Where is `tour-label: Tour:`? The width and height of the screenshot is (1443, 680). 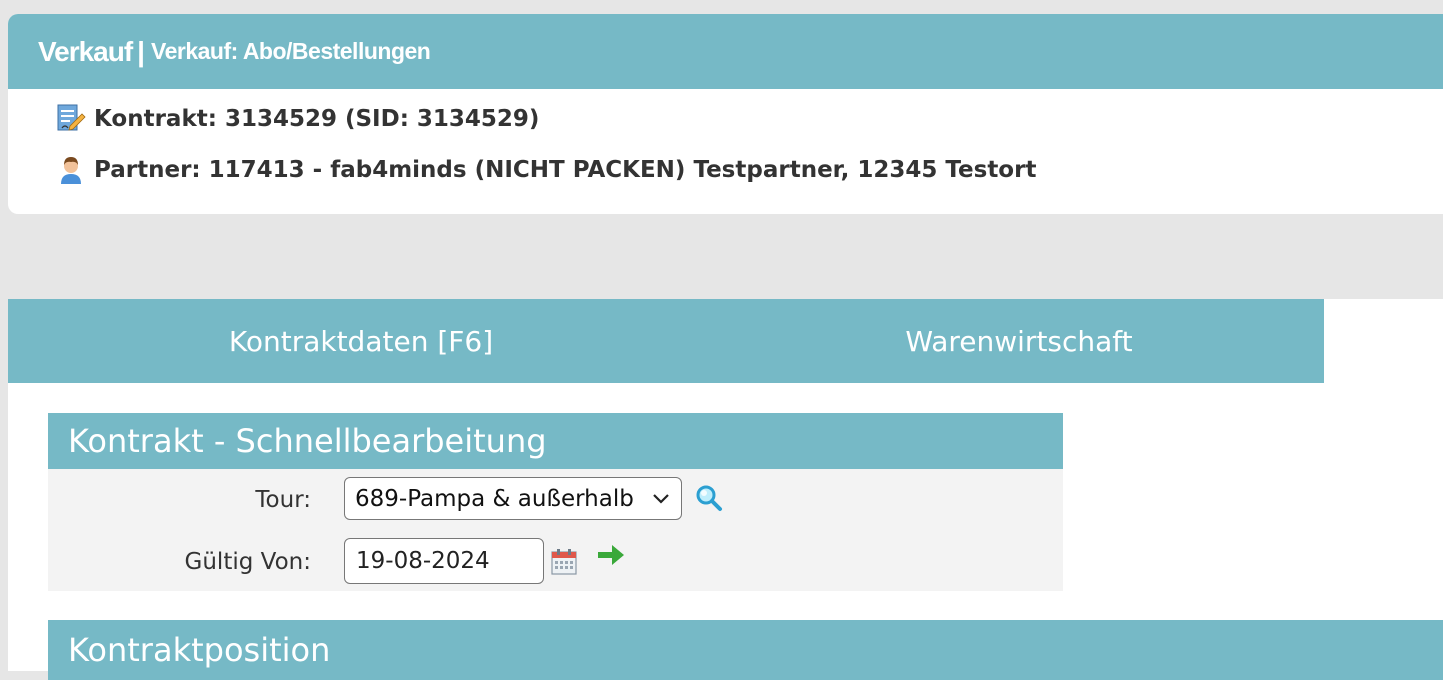
tour-label: Tour: is located at coordinates (283, 500).